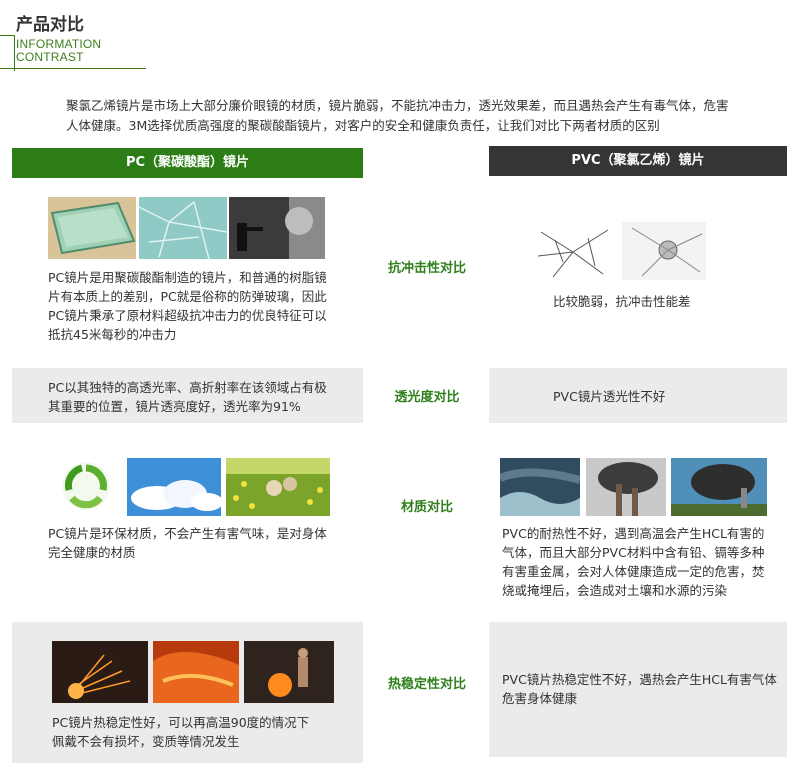 The width and height of the screenshot is (799, 763). I want to click on industrial-pollution-image, so click(719, 487).